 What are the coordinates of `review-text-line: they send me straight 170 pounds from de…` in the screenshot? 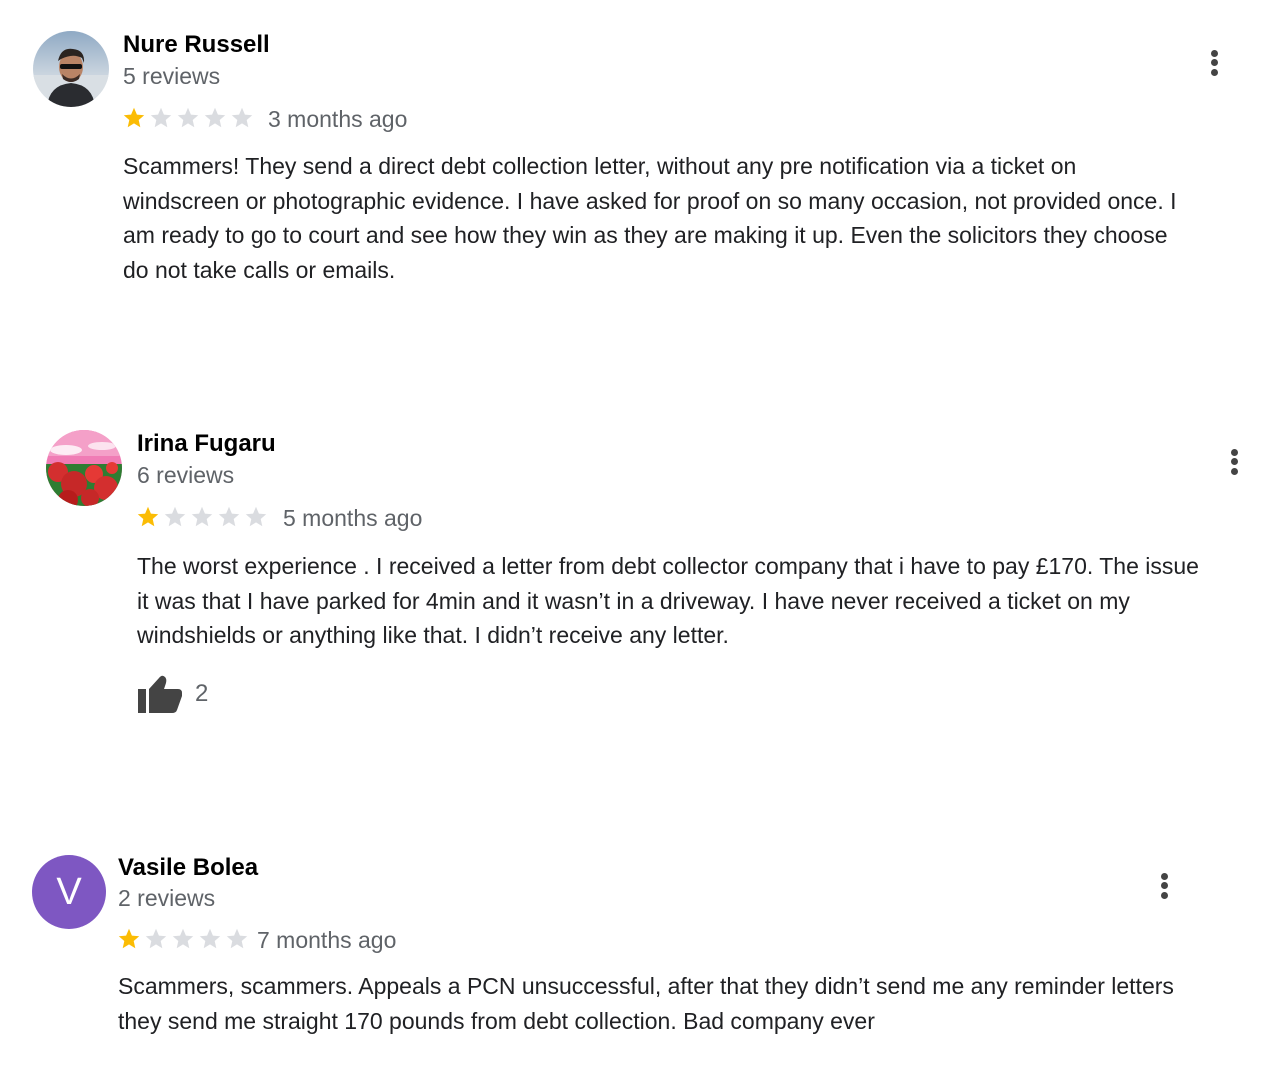 It's located at (496, 1020).